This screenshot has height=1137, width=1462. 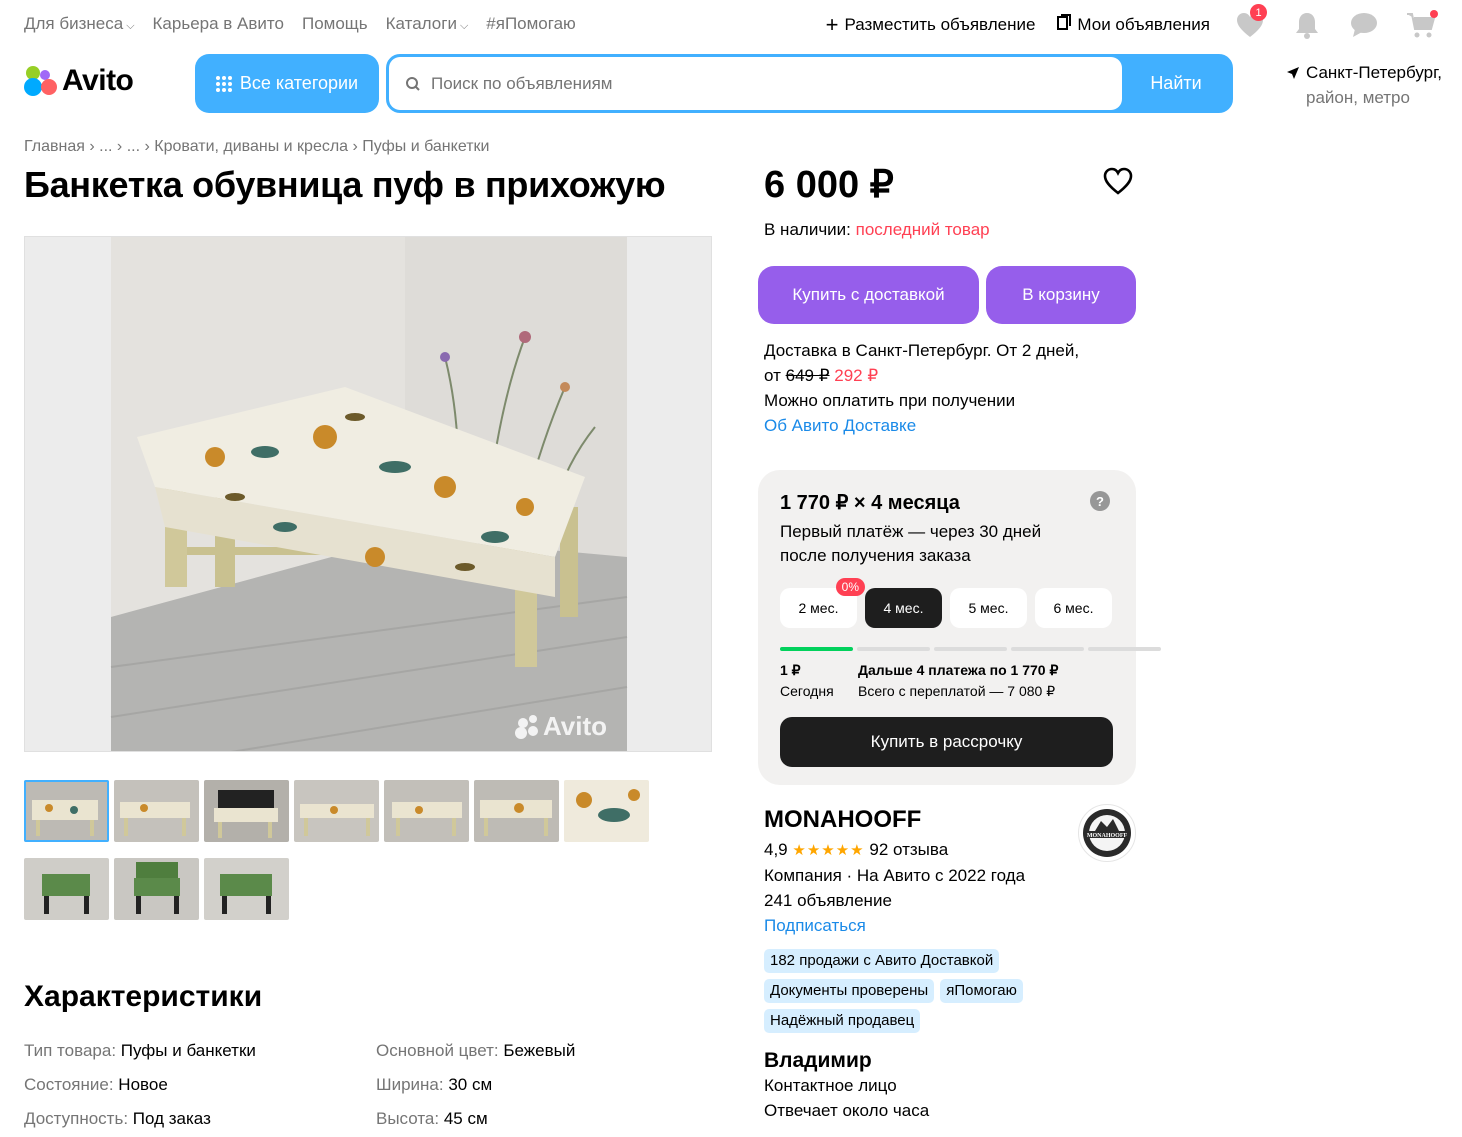 What do you see at coordinates (1061, 295) in the screenshot?
I see `add-to-cart-button: В корзину` at bounding box center [1061, 295].